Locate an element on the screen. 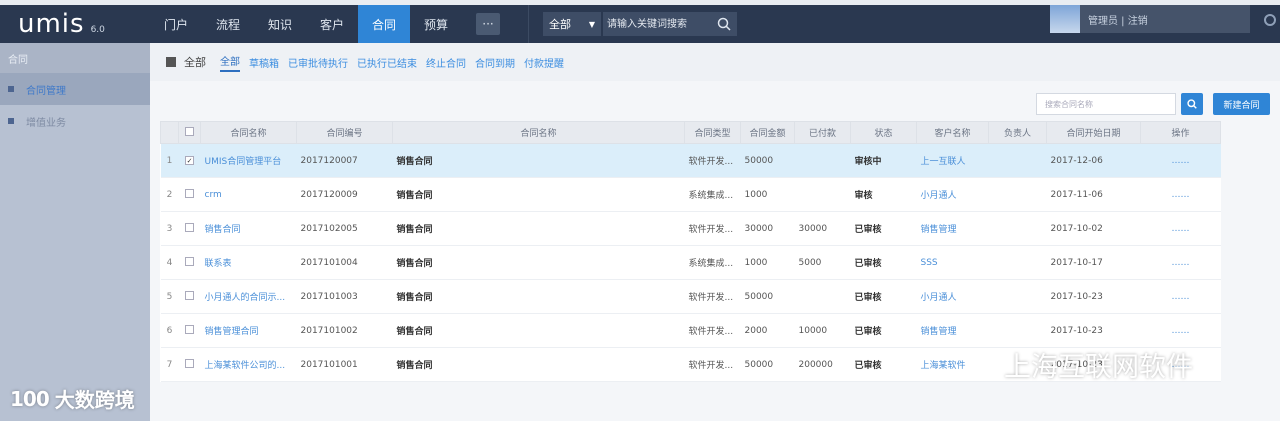 This screenshot has width=1280, height=421. tab-terminated: 终止合同 is located at coordinates (446, 62).